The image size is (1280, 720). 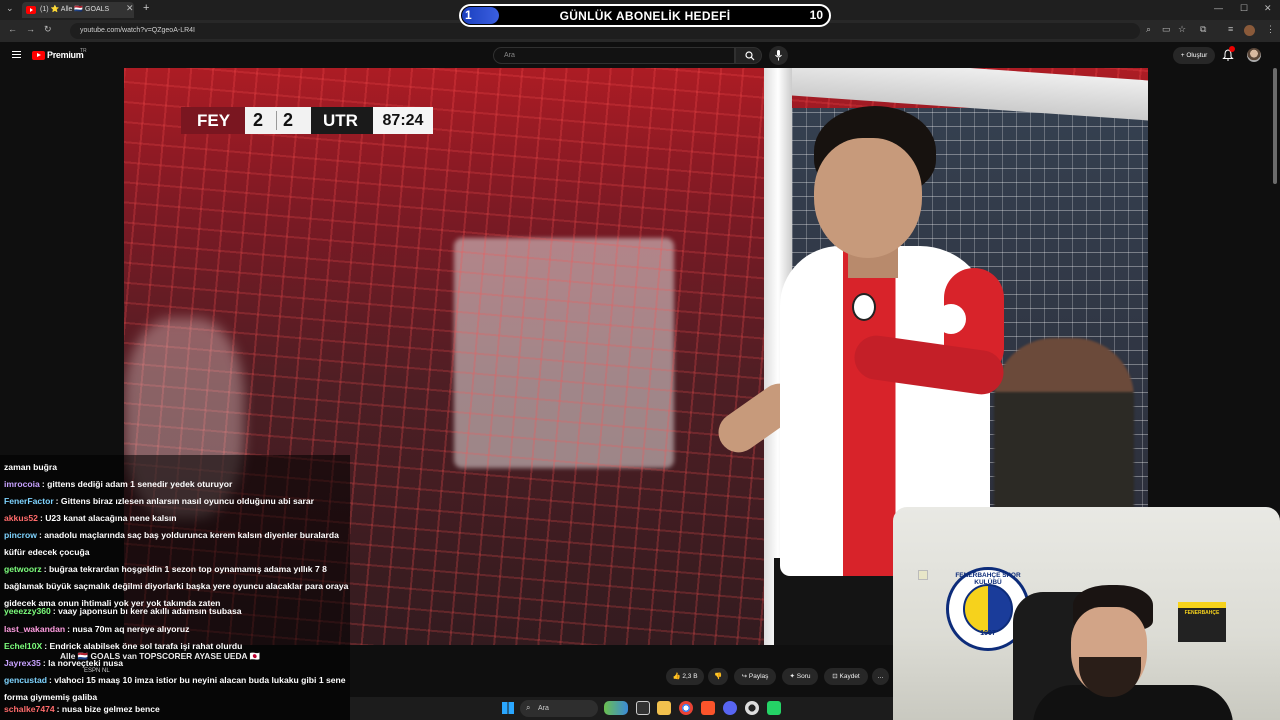 What do you see at coordinates (288, 120) in the screenshot?
I see `away-score: 2` at bounding box center [288, 120].